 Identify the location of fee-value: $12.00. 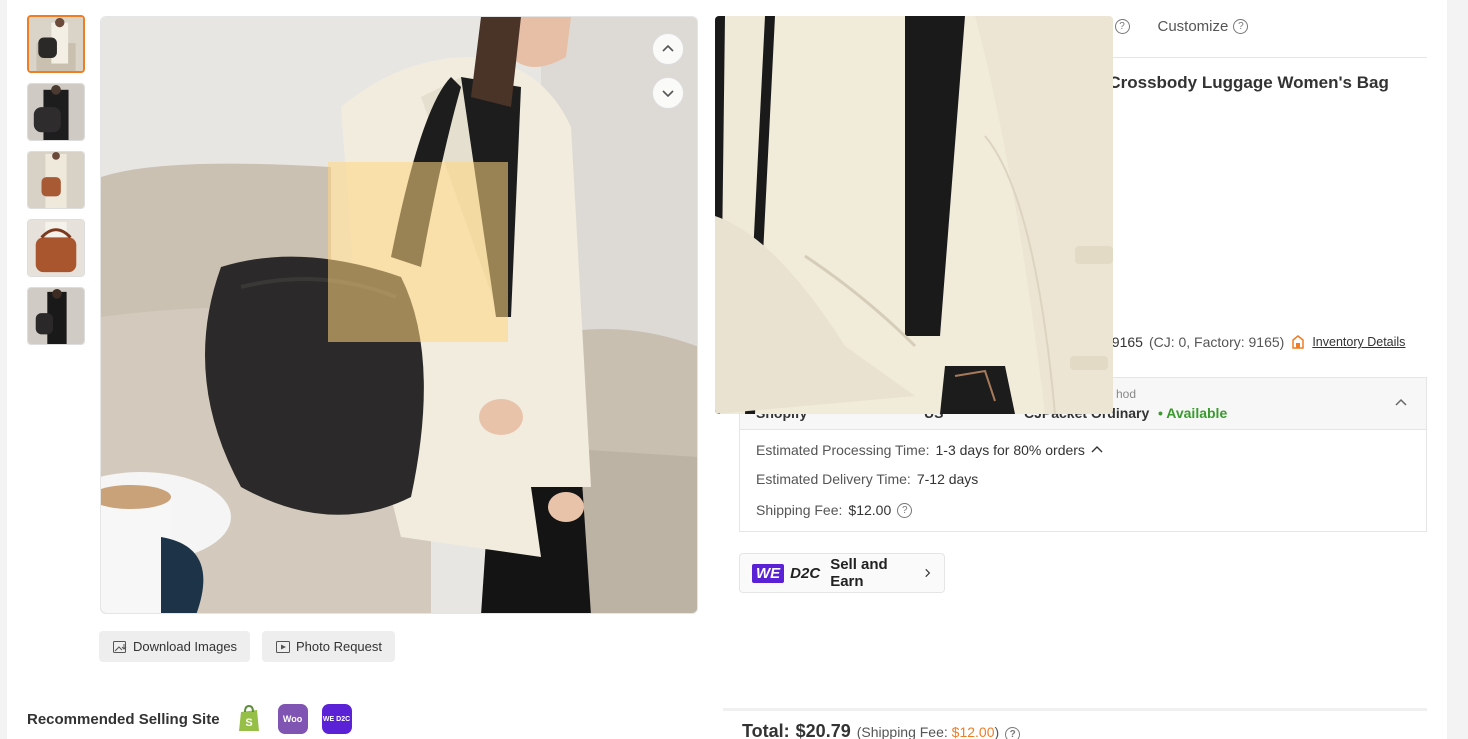
(870, 510).